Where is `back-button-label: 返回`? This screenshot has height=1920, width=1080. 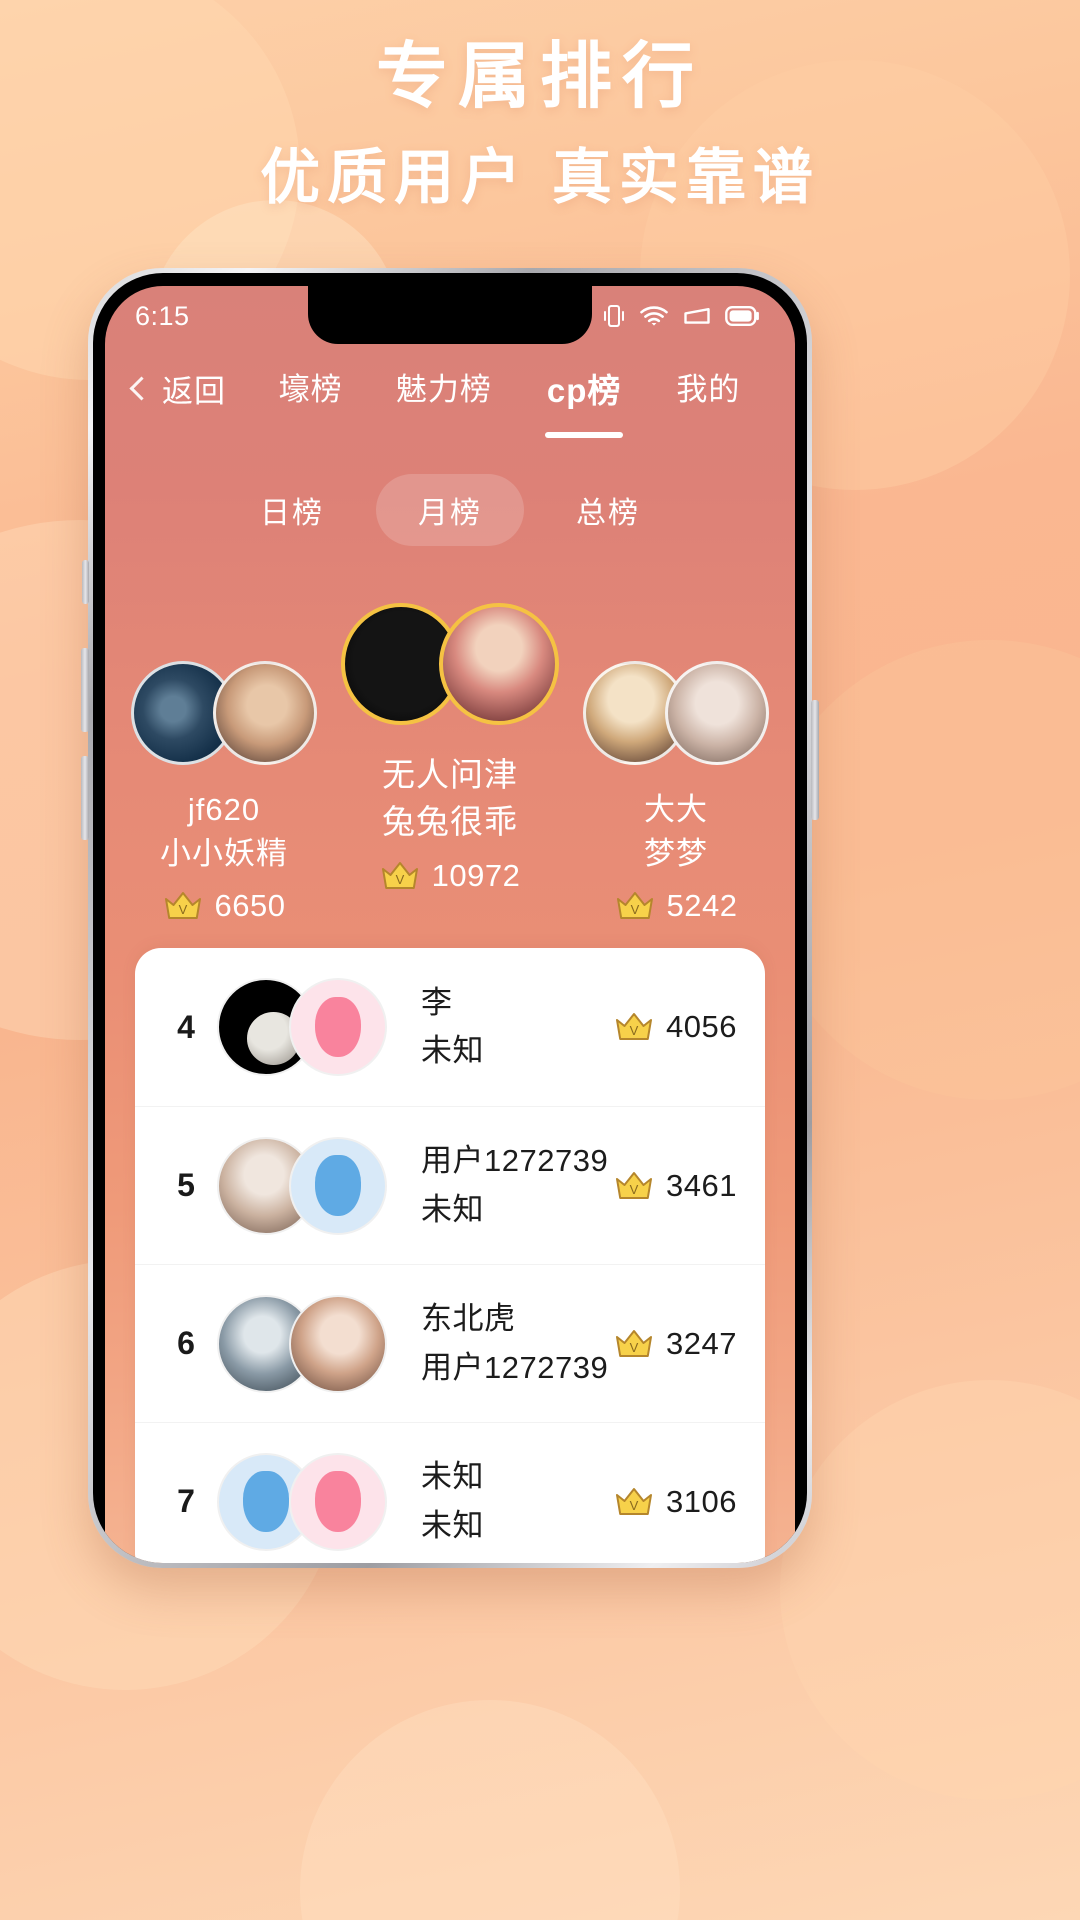
back-button-label: 返回 is located at coordinates (194, 391).